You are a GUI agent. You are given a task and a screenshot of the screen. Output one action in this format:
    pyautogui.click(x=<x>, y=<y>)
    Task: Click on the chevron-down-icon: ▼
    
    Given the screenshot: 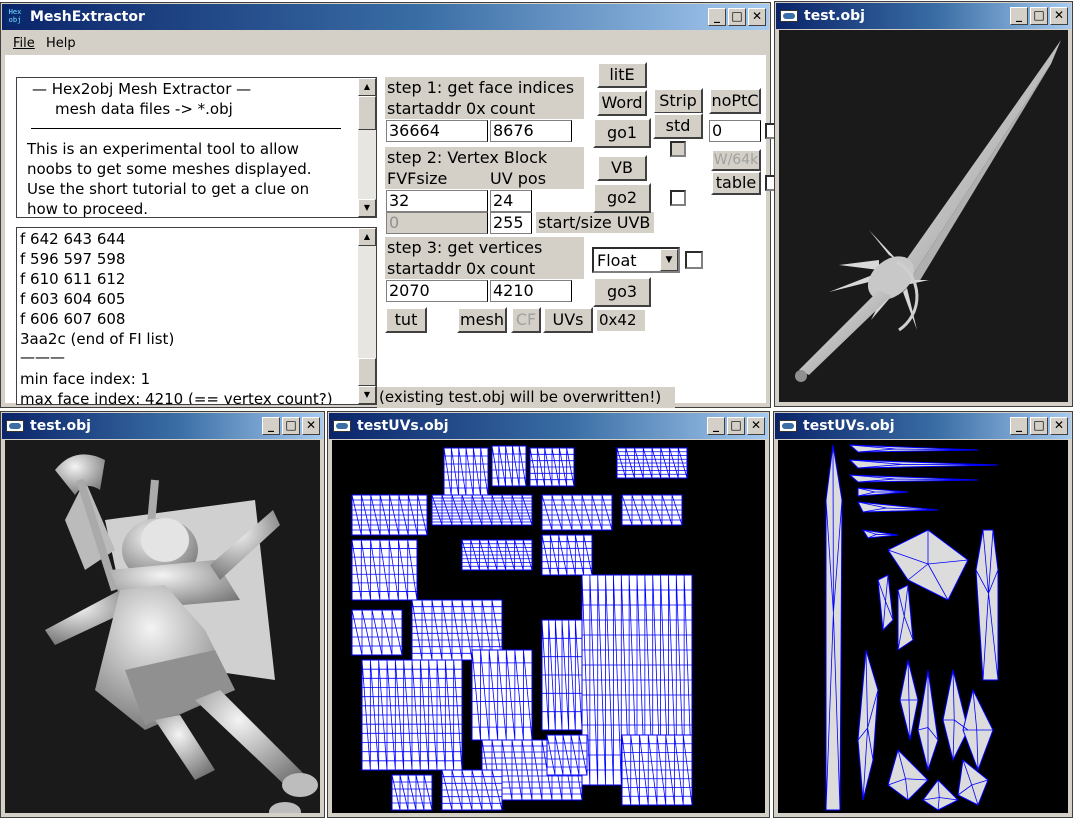 What is the action you would take?
    pyautogui.click(x=669, y=260)
    